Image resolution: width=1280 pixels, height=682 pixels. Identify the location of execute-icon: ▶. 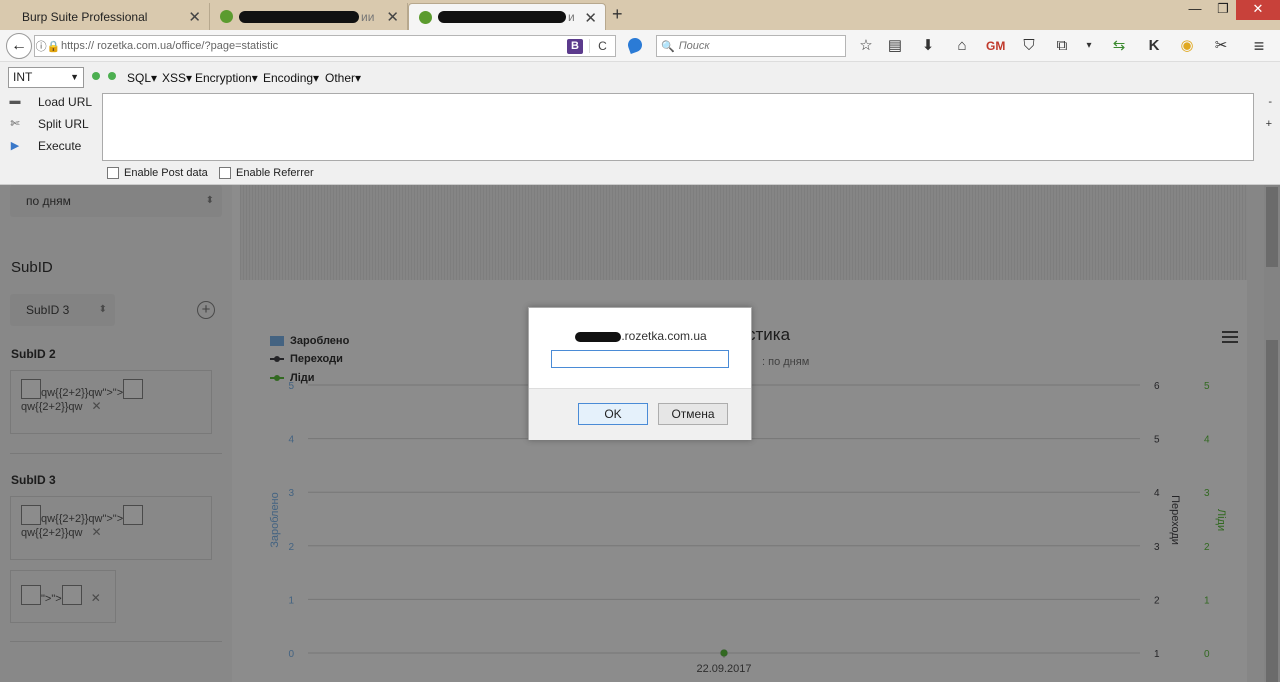
(15, 146).